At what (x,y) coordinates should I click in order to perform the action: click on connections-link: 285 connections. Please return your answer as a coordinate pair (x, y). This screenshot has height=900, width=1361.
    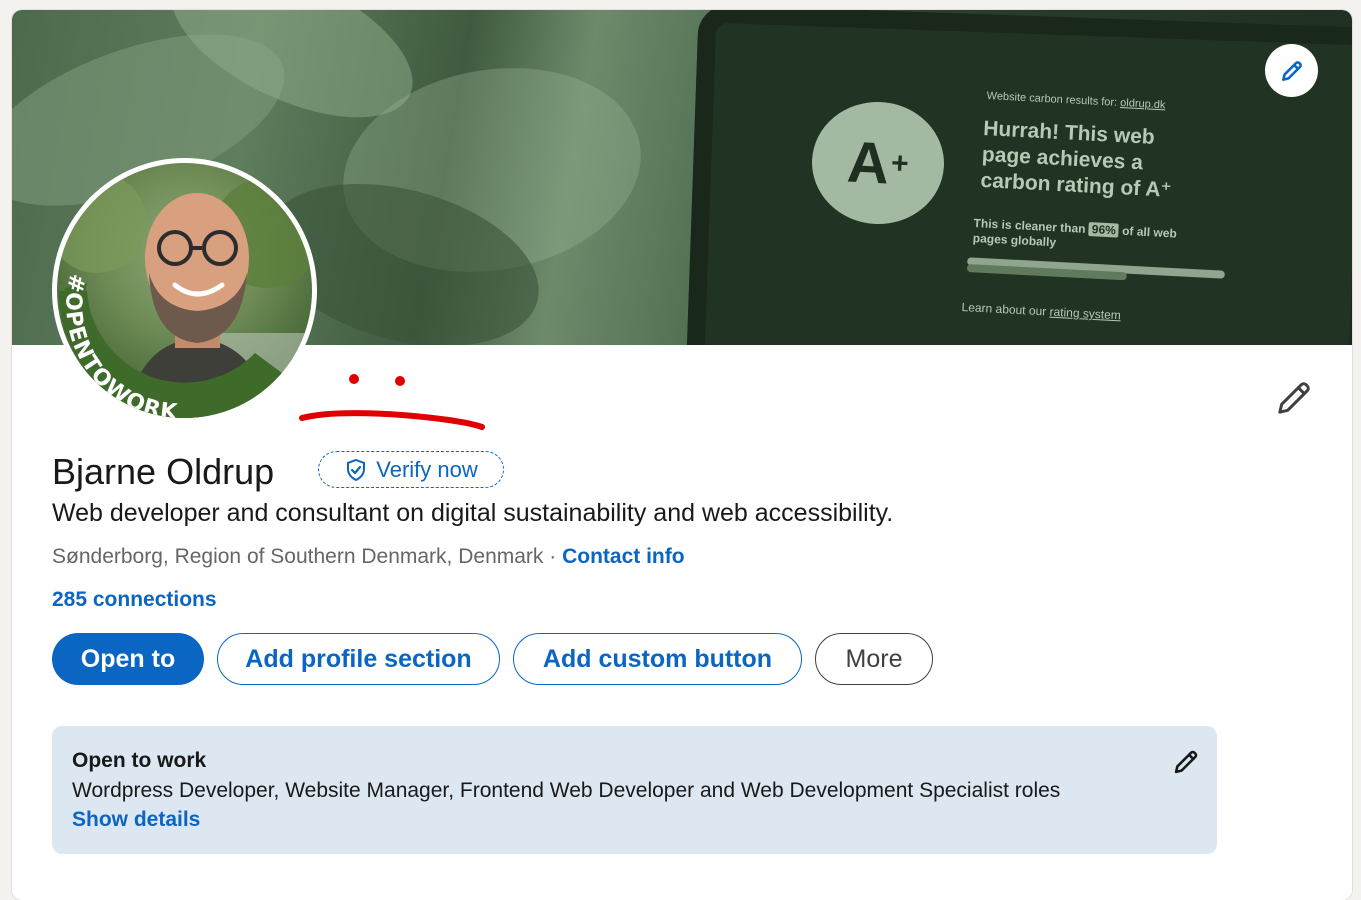
    Looking at the image, I should click on (134, 600).